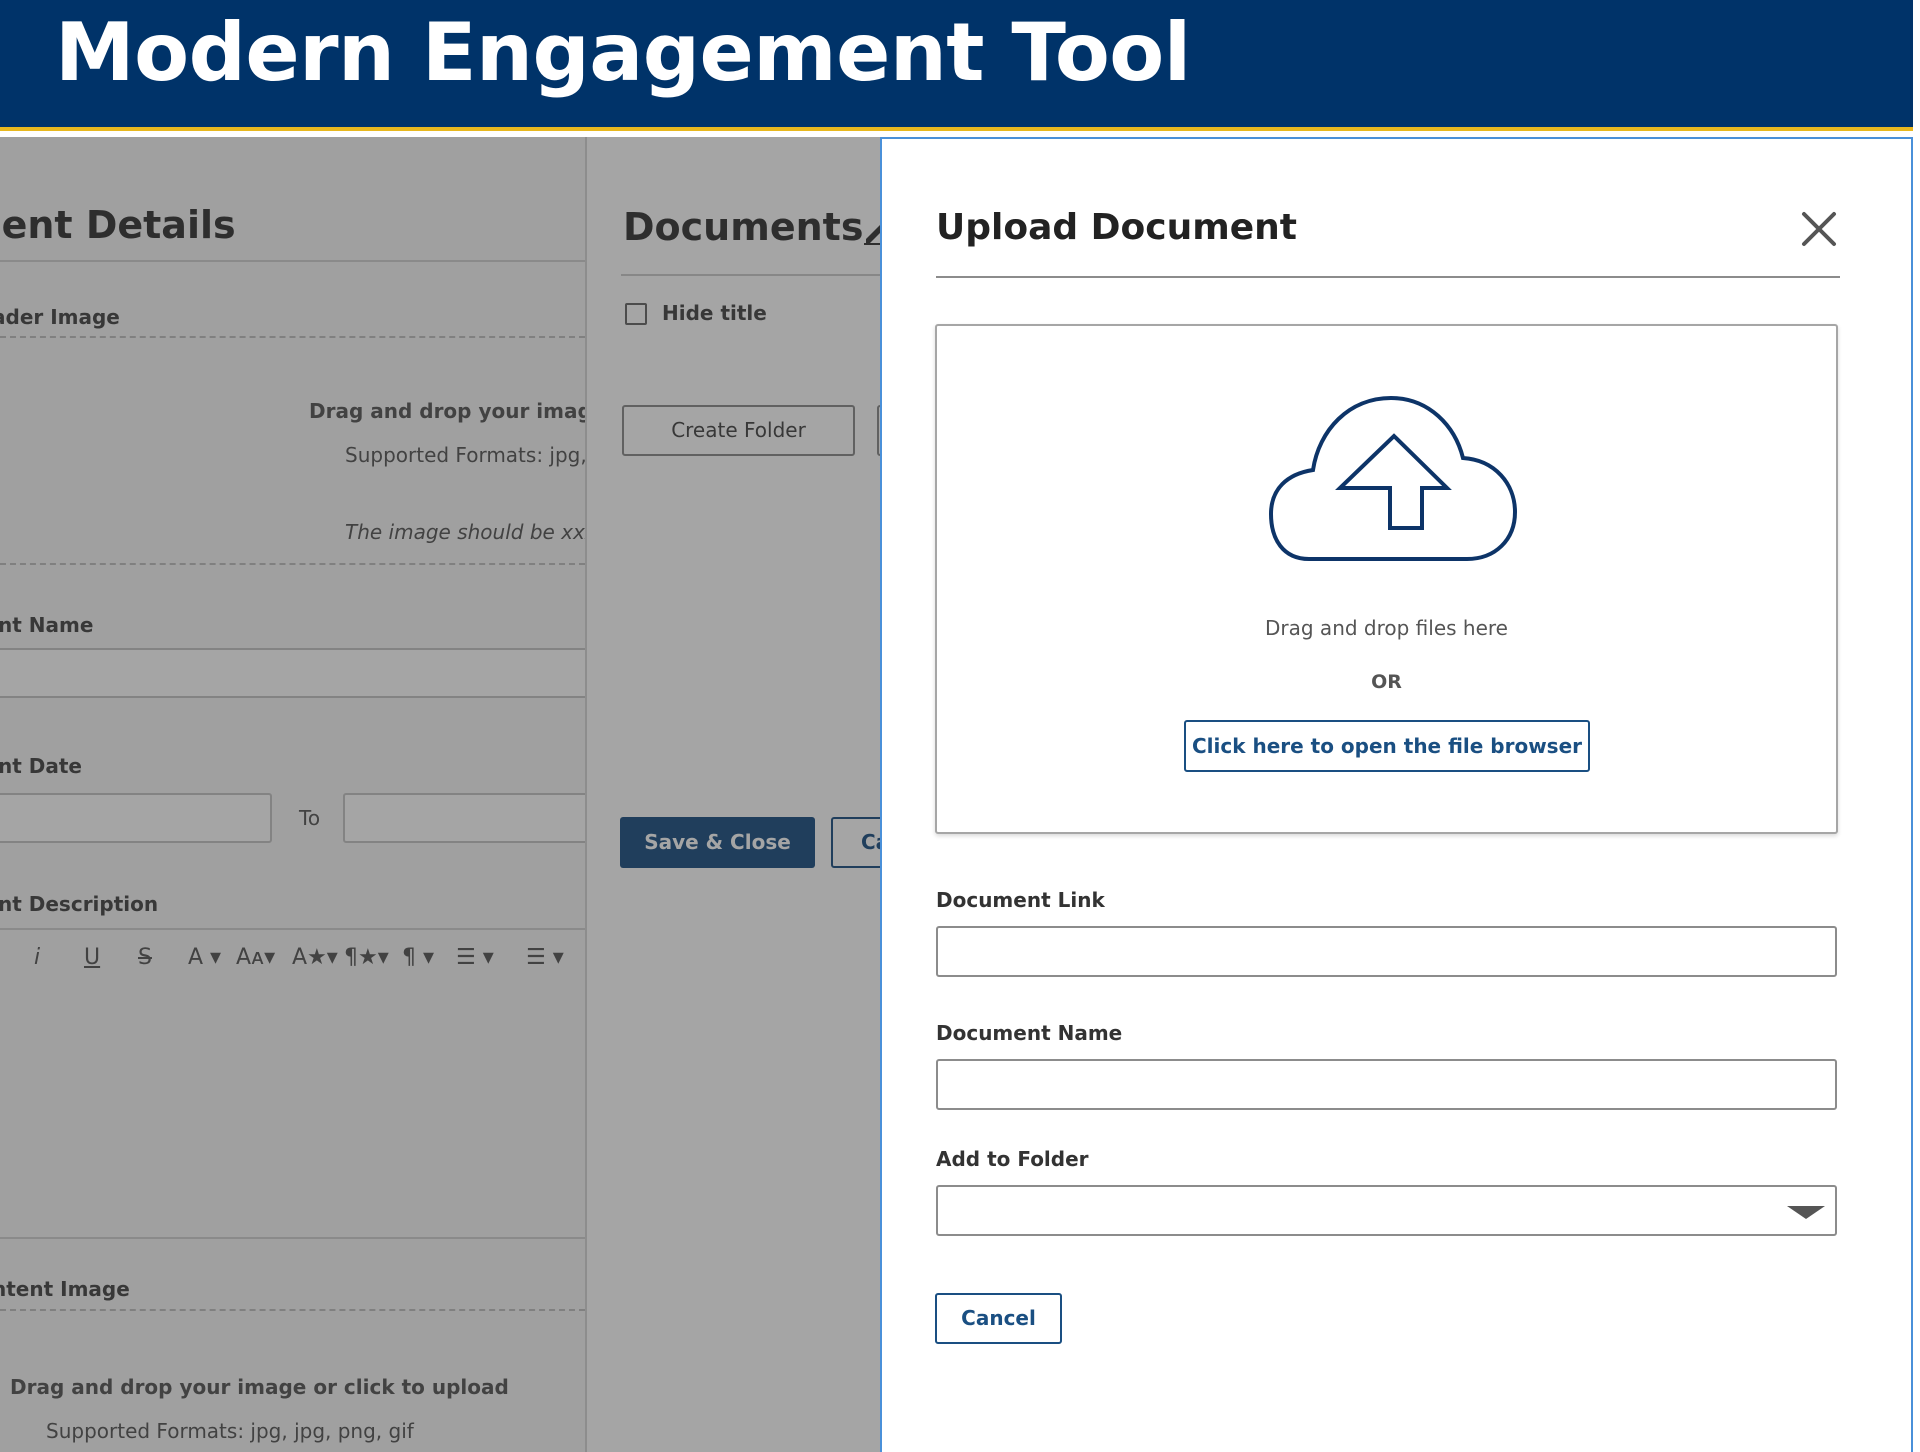 The width and height of the screenshot is (1920, 1452). Describe the element at coordinates (623, 52) in the screenshot. I see `app-title: Modern Engagement Tool` at that location.